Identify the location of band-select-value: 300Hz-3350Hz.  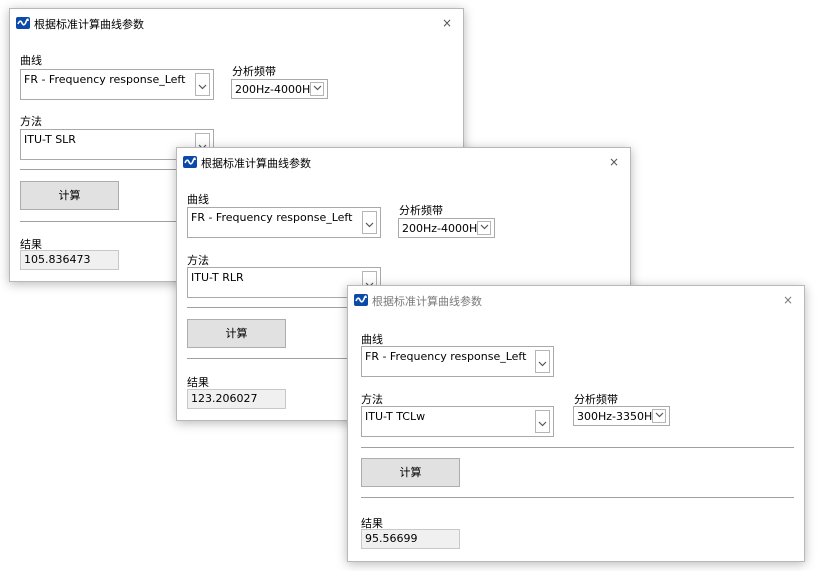
(618, 416).